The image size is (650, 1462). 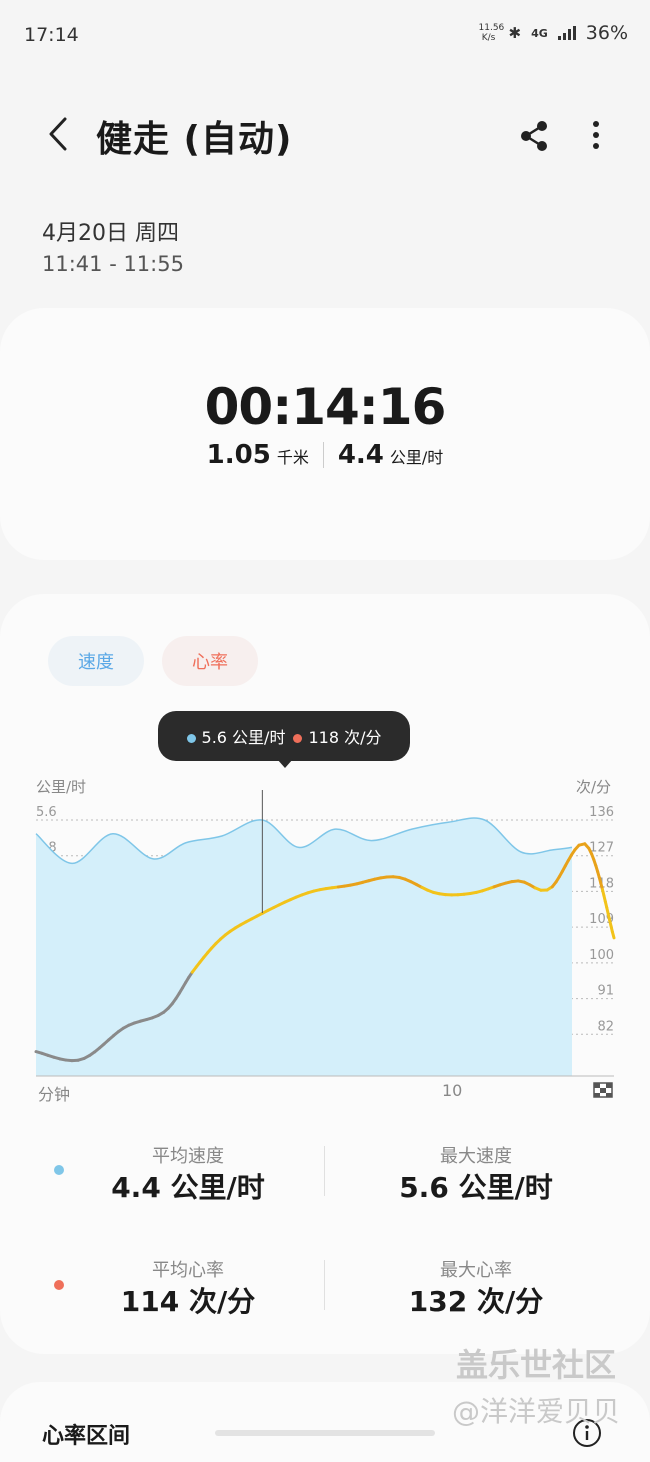 What do you see at coordinates (361, 455) in the screenshot?
I see `speed-value: 4.4` at bounding box center [361, 455].